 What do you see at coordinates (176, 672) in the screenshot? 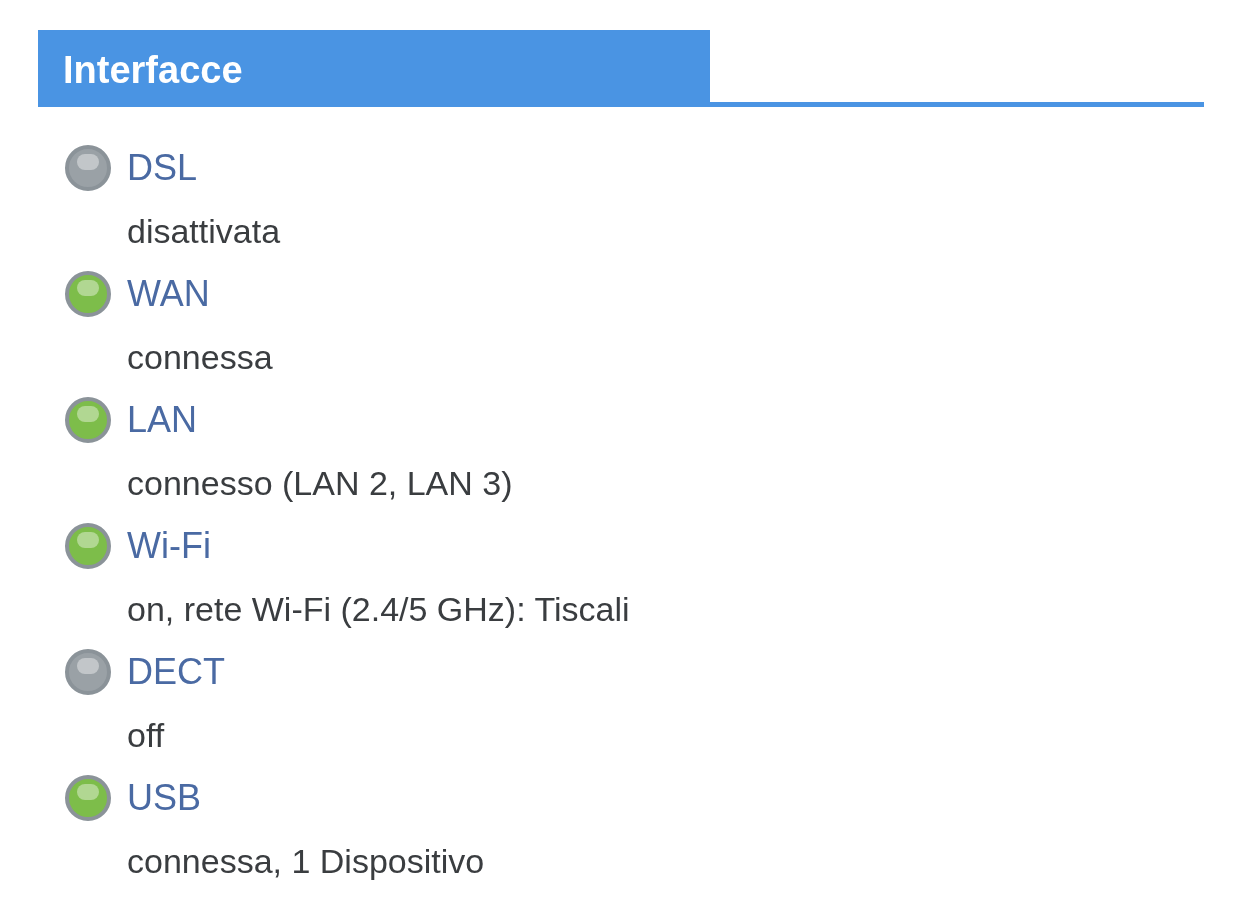
I see `interface-link: DECT` at bounding box center [176, 672].